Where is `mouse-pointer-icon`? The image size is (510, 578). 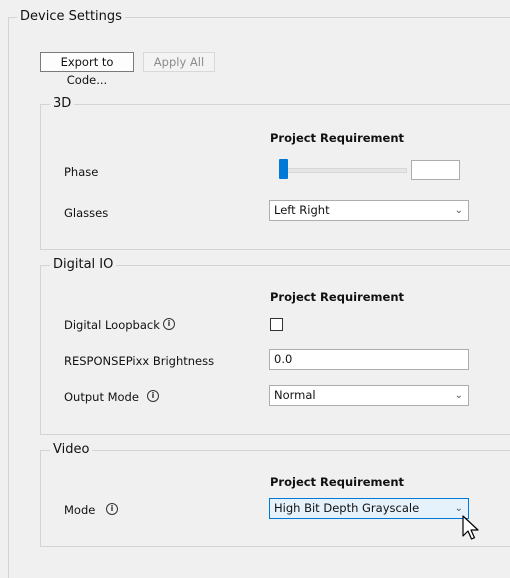
mouse-pointer-icon is located at coordinates (470, 527).